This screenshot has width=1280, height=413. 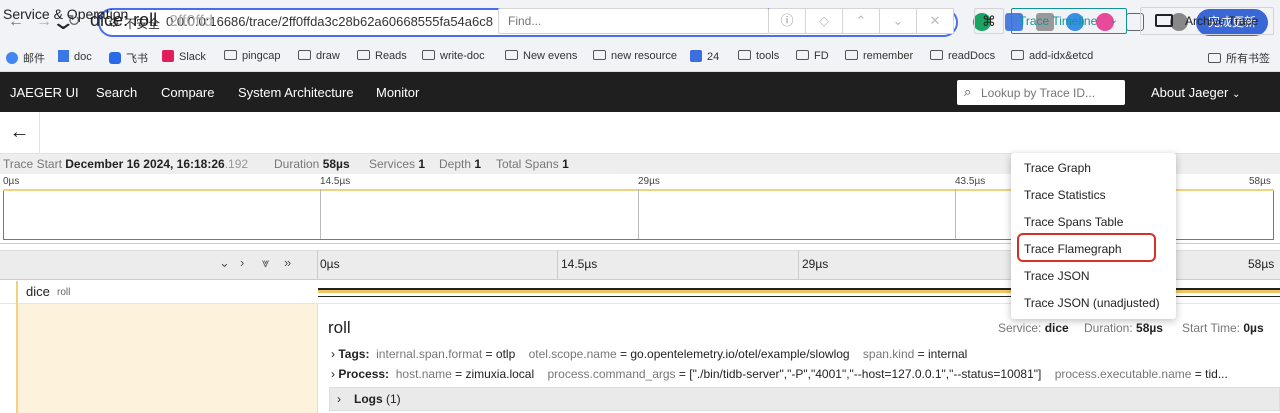 What do you see at coordinates (184, 56) in the screenshot?
I see `bookmark-slack: Slack` at bounding box center [184, 56].